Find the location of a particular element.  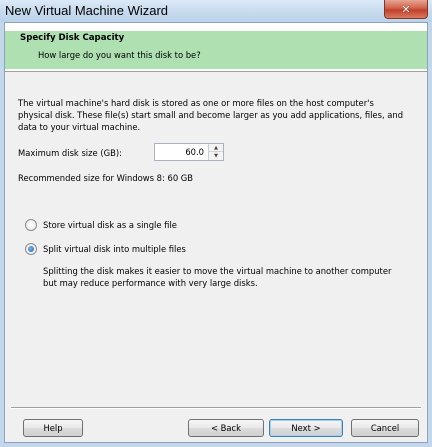

cancel-button-label: Cancel is located at coordinates (385, 428).